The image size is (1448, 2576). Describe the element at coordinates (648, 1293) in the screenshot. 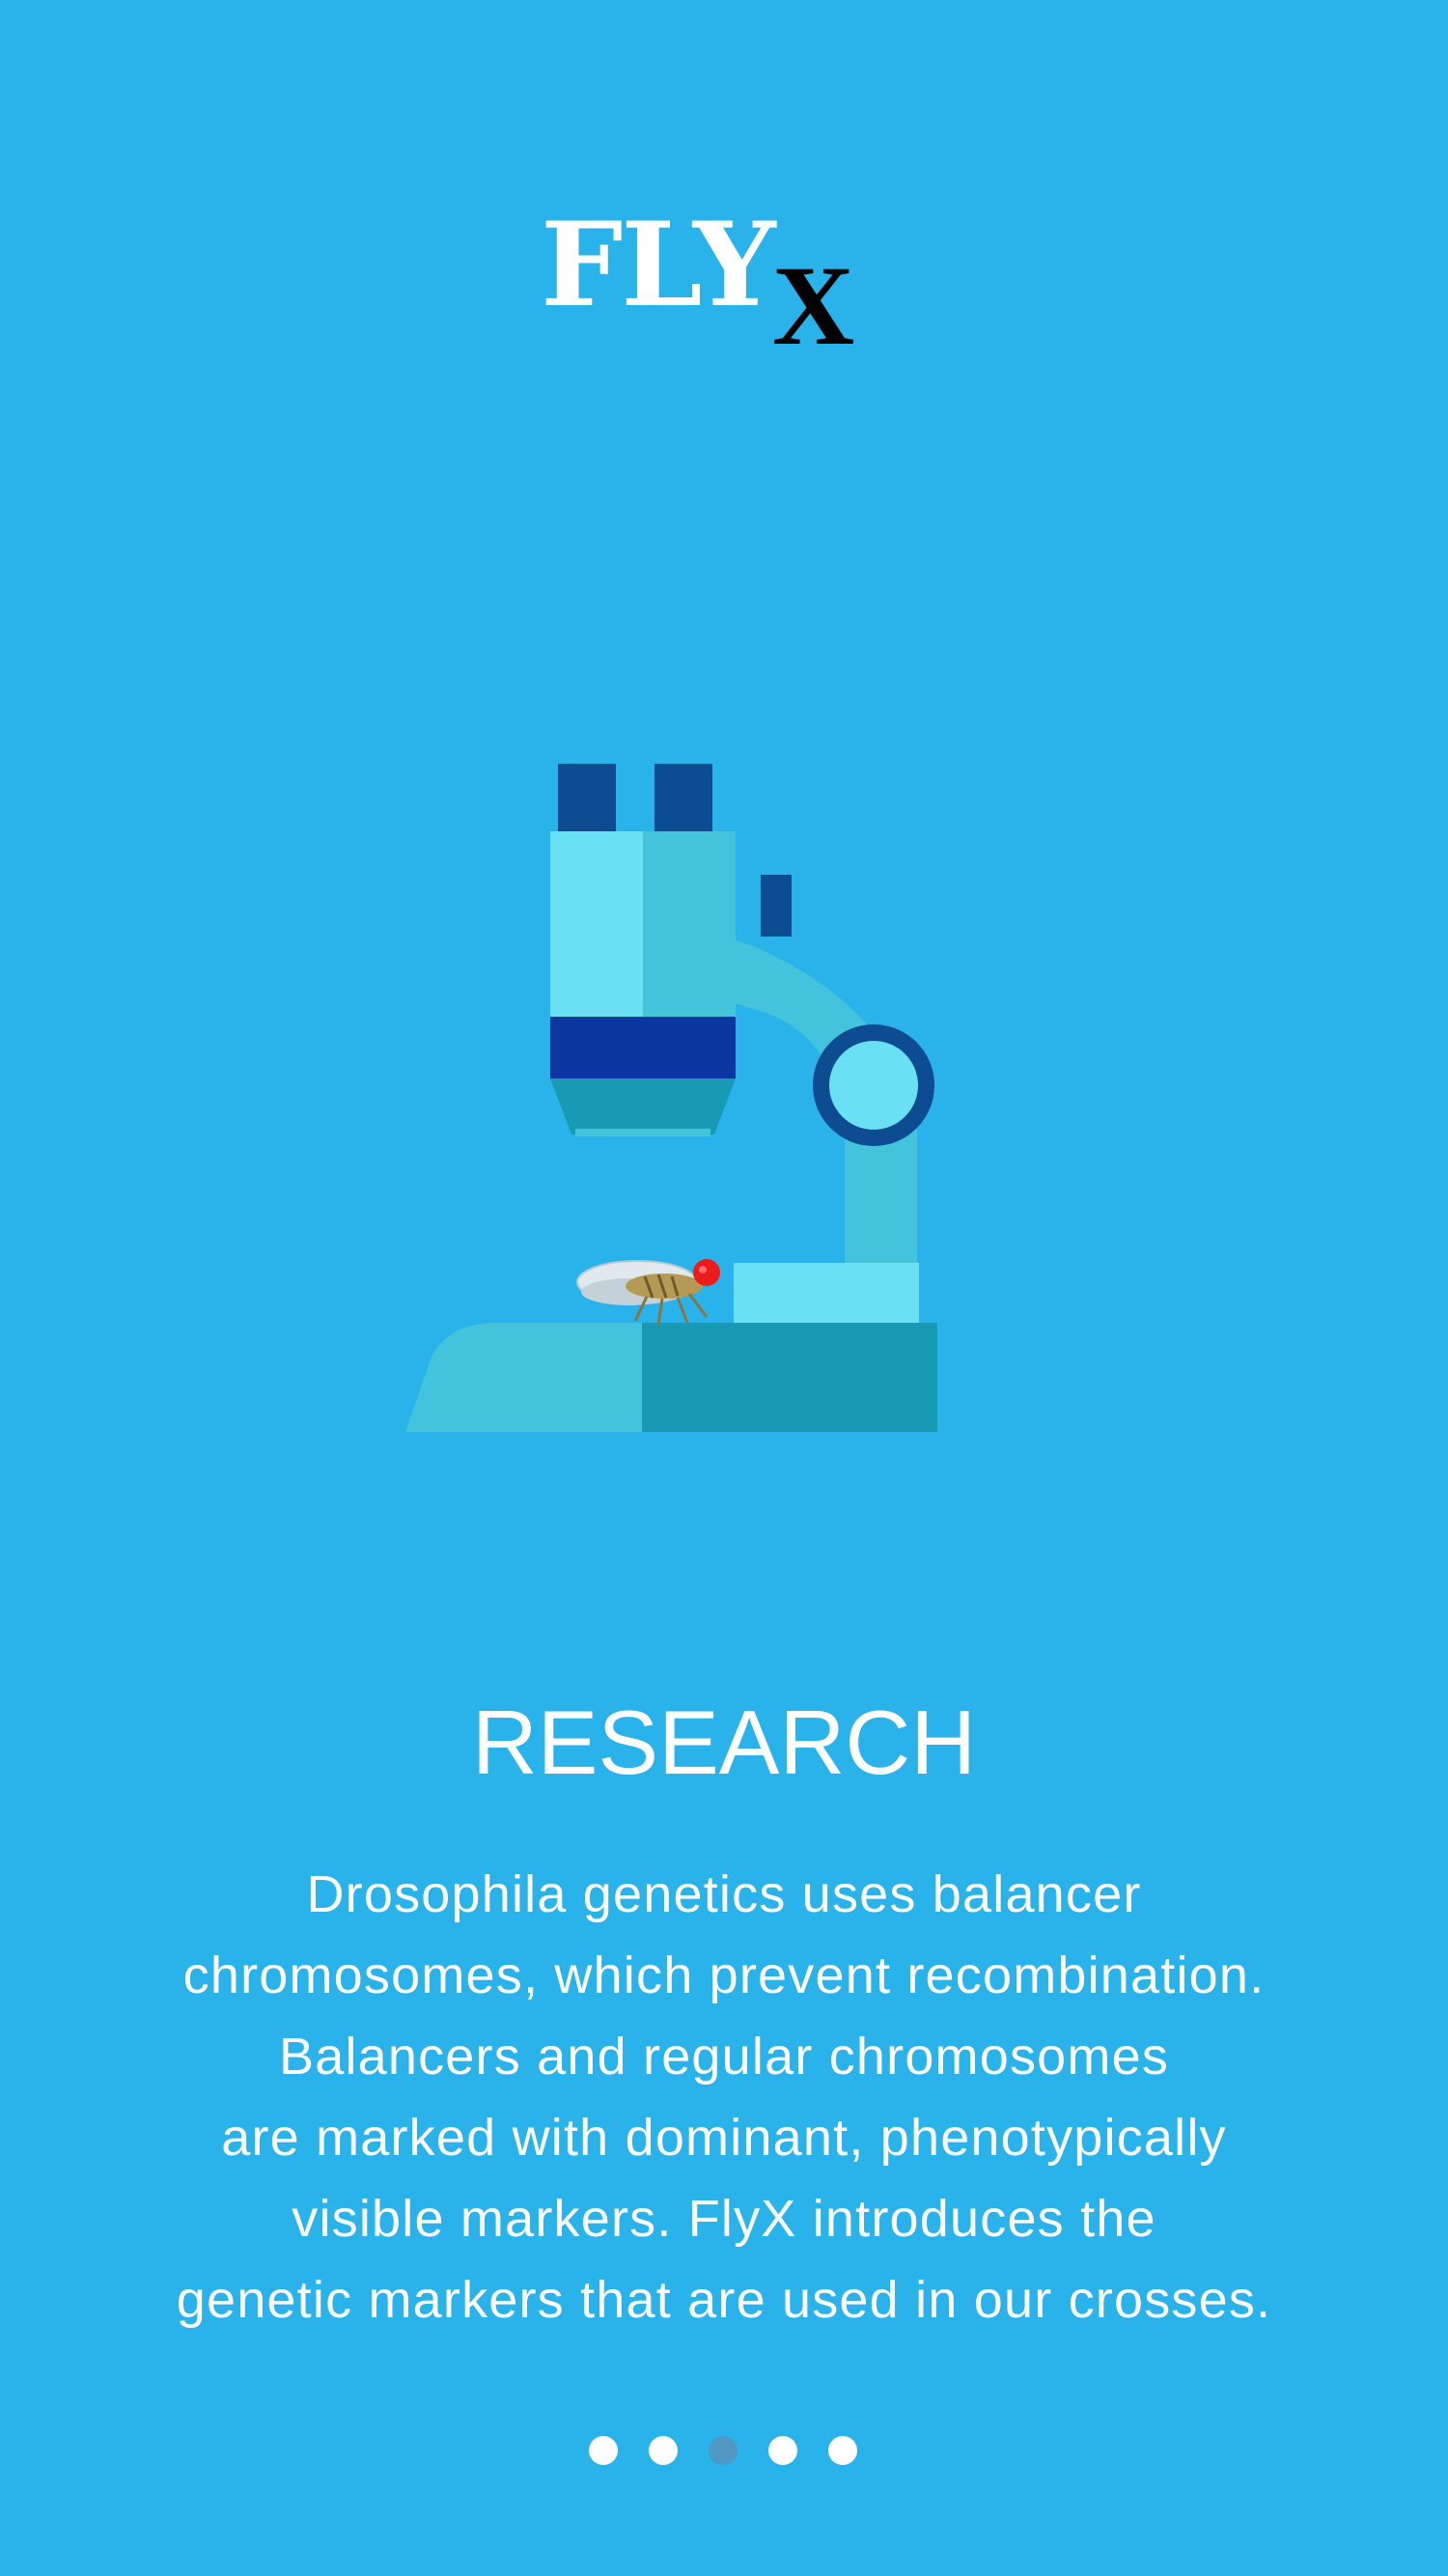

I see `fruit-fly-icon` at that location.